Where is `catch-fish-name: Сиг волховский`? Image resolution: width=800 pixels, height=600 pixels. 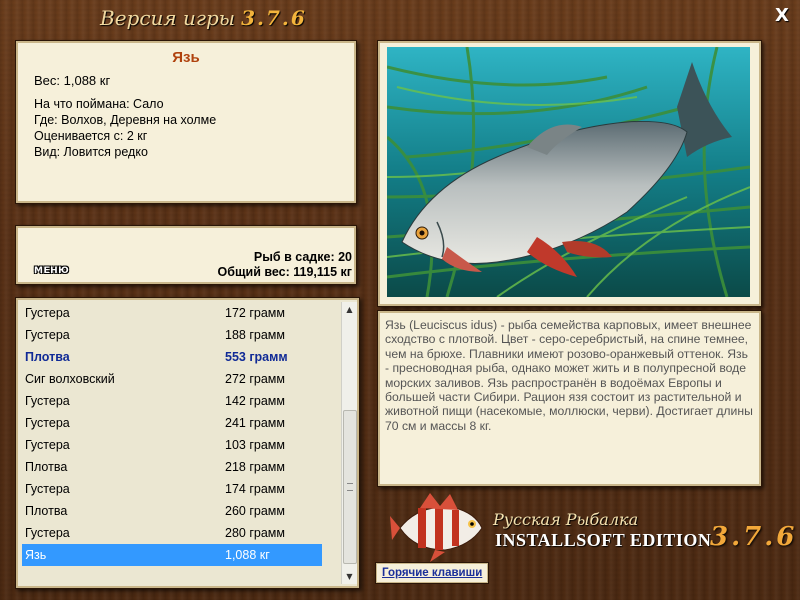 catch-fish-name: Сиг волховский is located at coordinates (70, 379).